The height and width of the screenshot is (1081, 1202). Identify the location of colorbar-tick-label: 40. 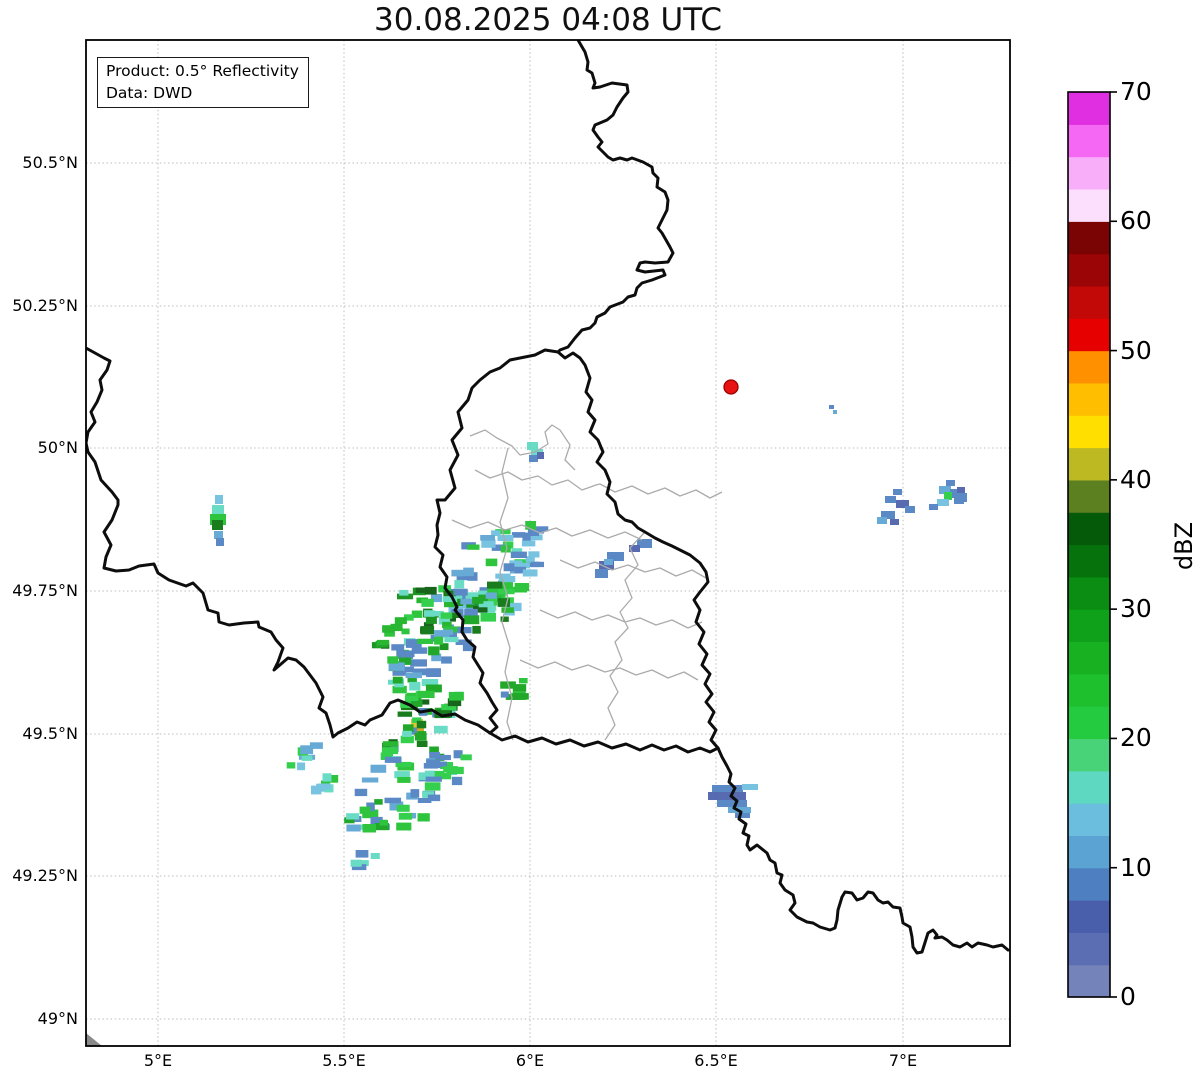
(1136, 479).